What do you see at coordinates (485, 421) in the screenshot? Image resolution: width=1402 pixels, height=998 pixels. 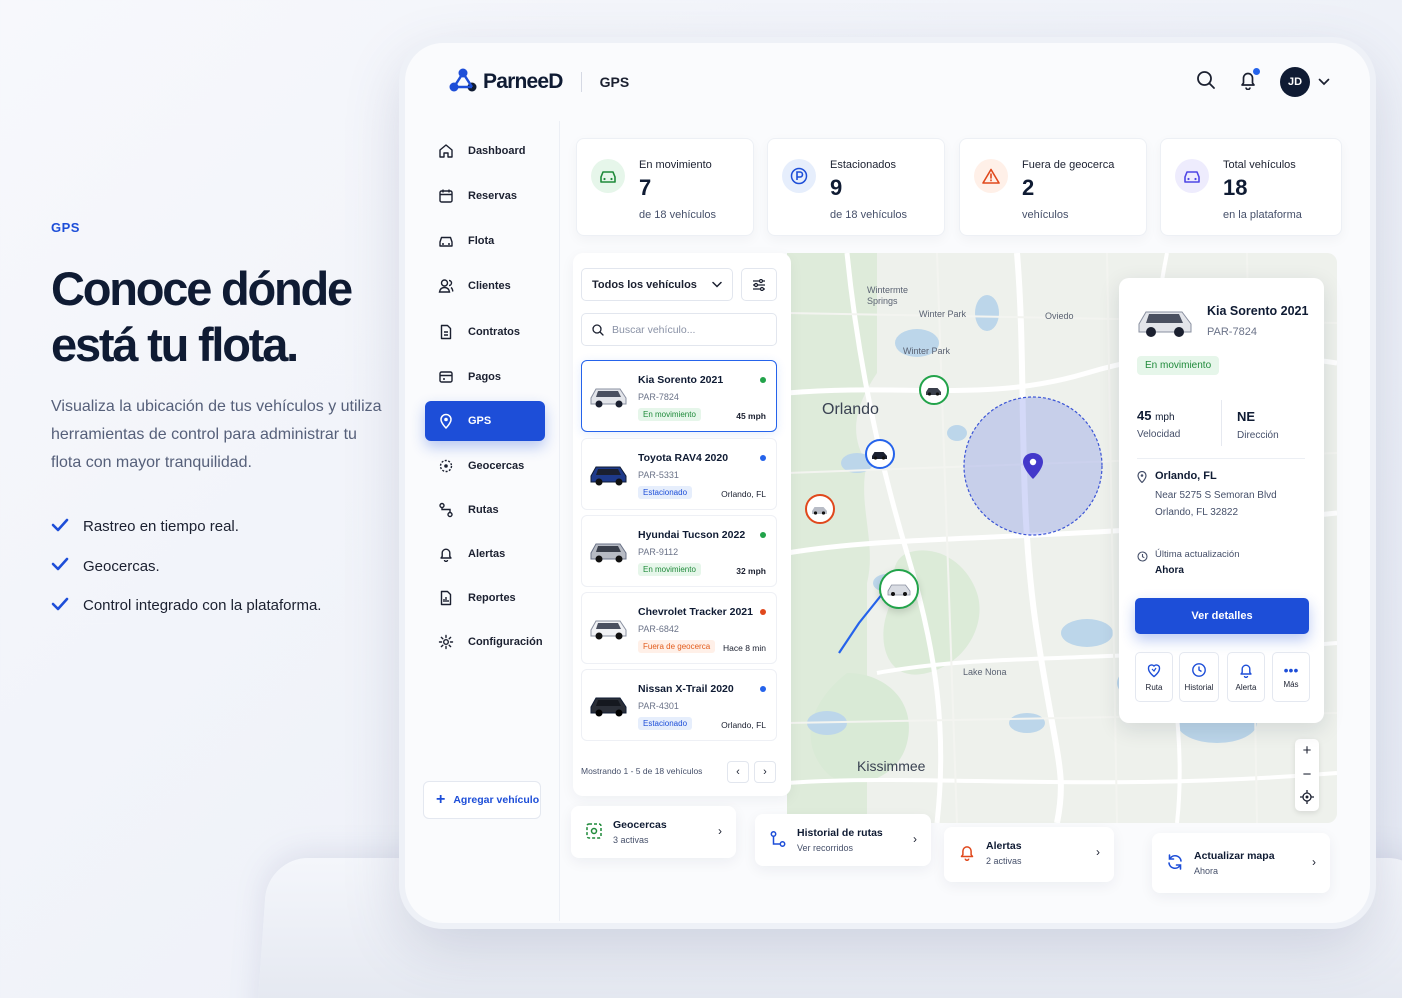 I see `sidebar-item-gps: GPS` at bounding box center [485, 421].